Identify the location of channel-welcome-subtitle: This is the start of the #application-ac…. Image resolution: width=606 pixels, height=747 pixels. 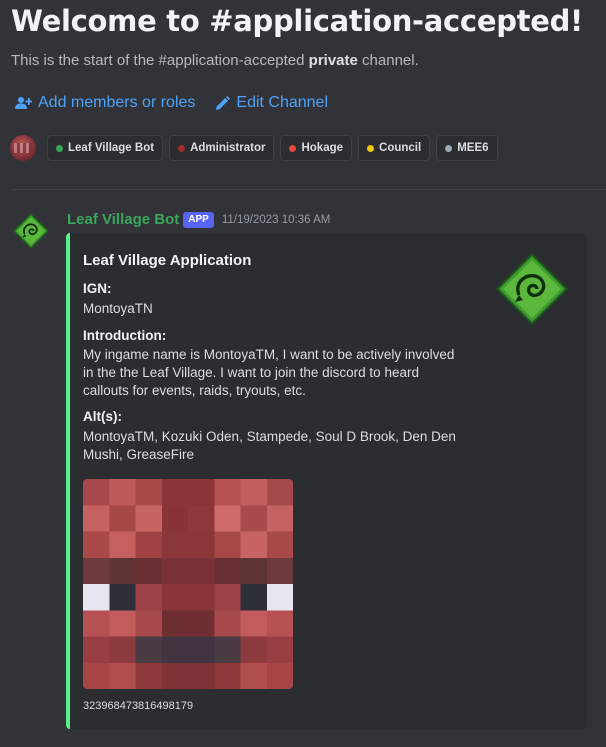
(215, 60).